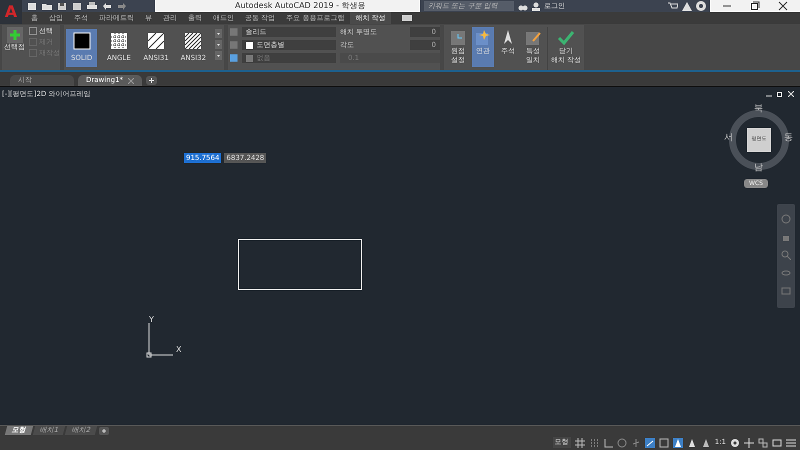  I want to click on associative-icon, so click(483, 38).